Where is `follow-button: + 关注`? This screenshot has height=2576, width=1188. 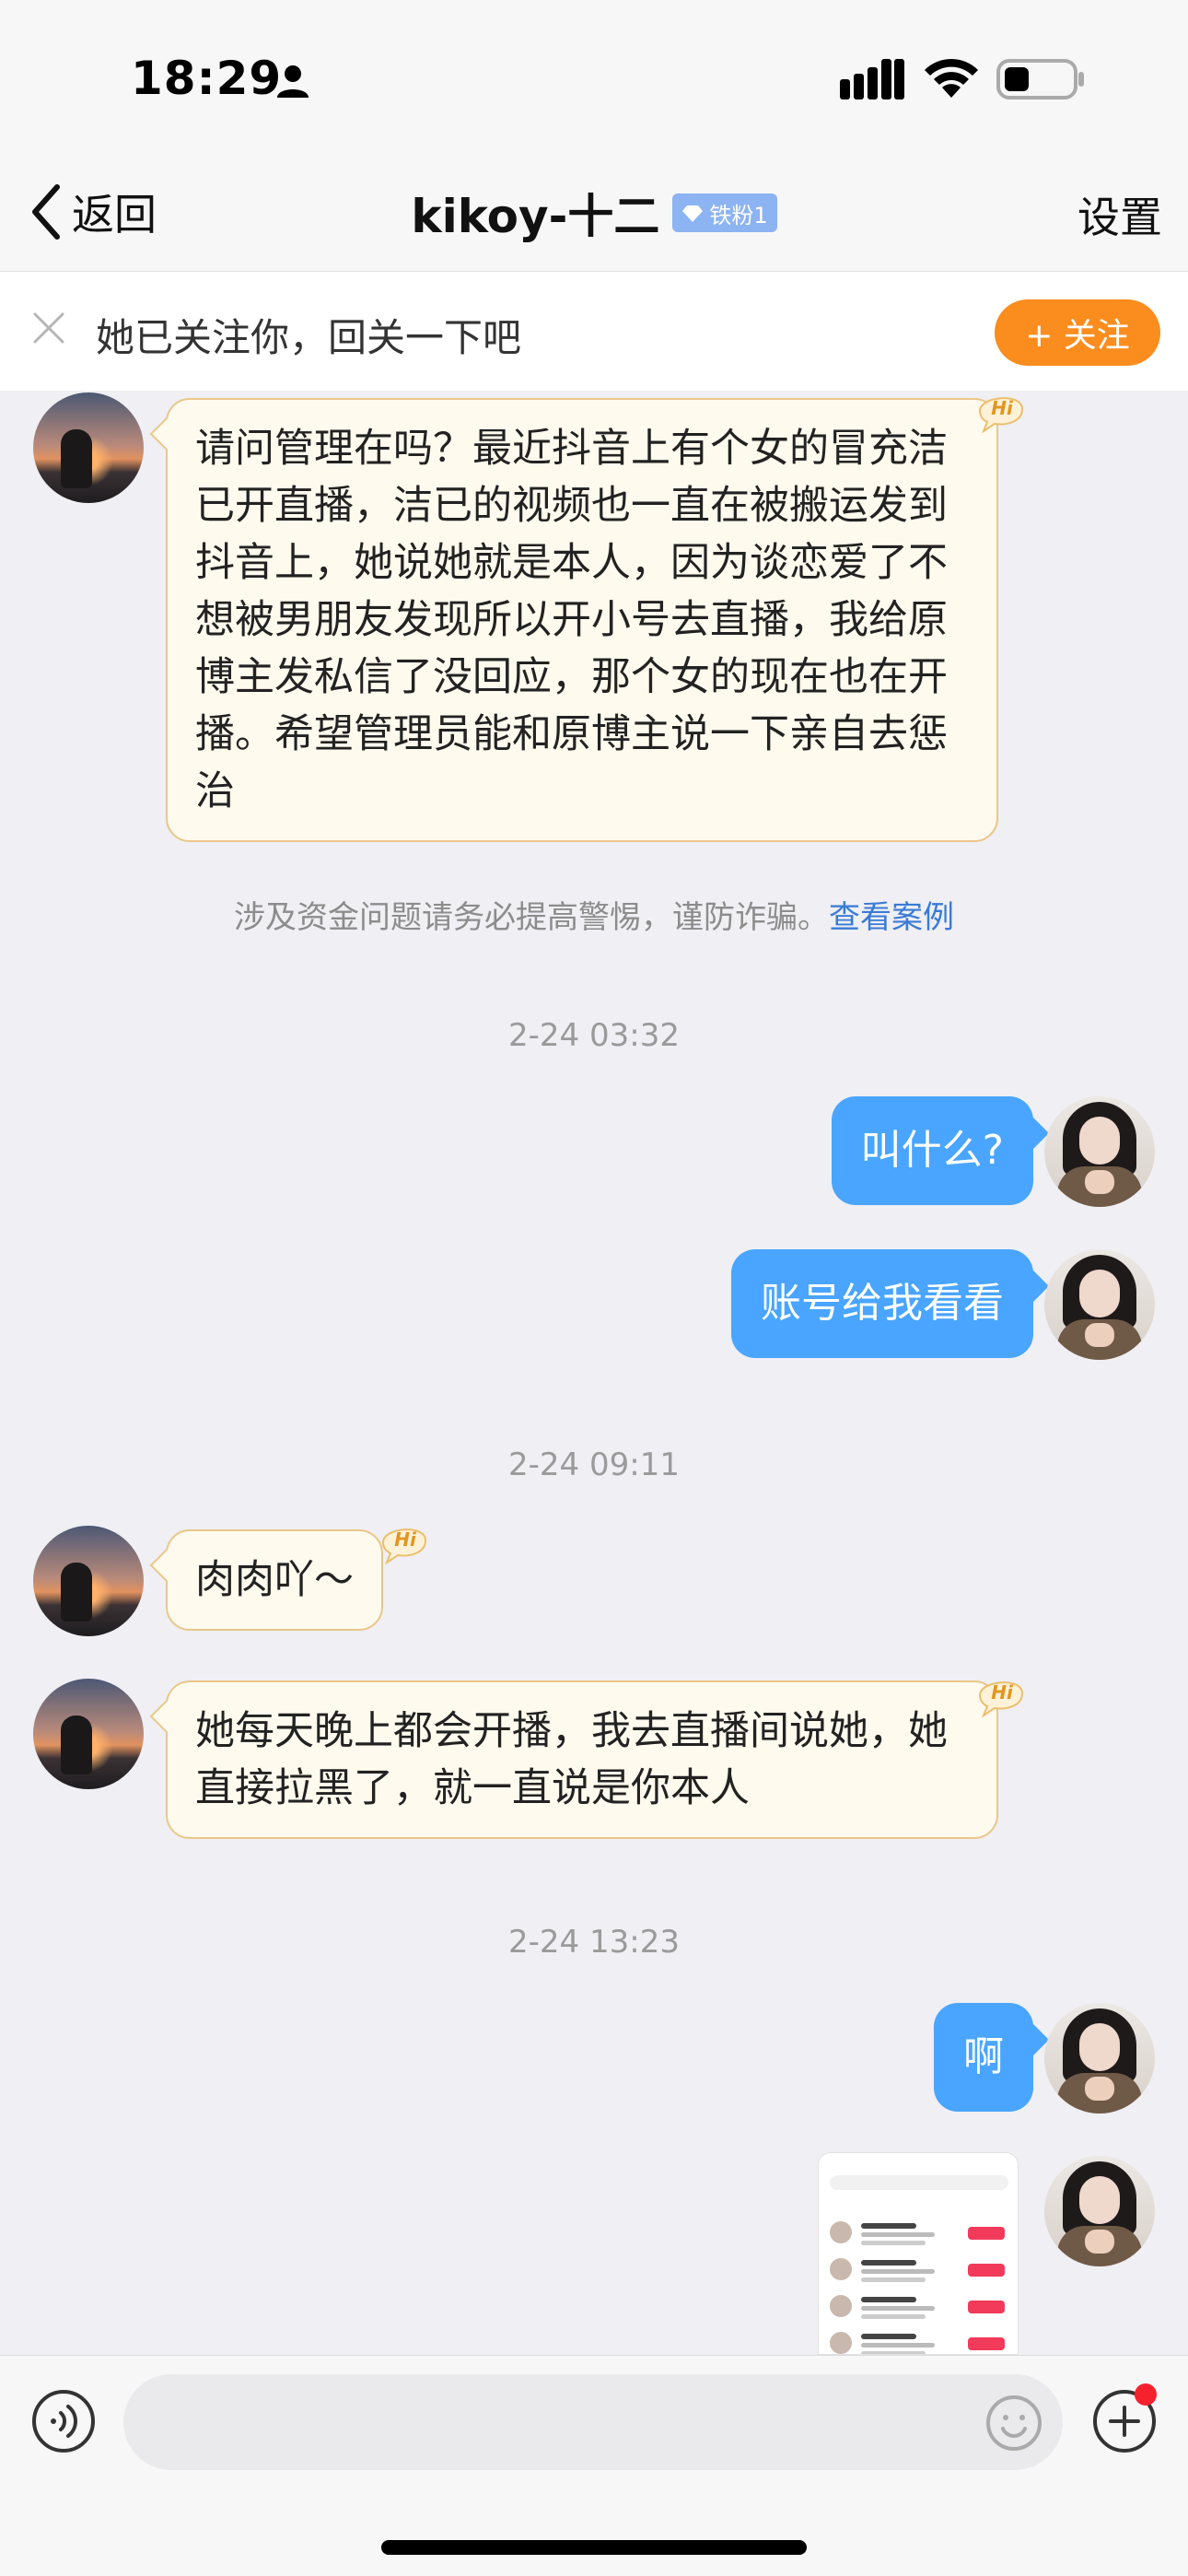 follow-button: + 关注 is located at coordinates (1077, 332).